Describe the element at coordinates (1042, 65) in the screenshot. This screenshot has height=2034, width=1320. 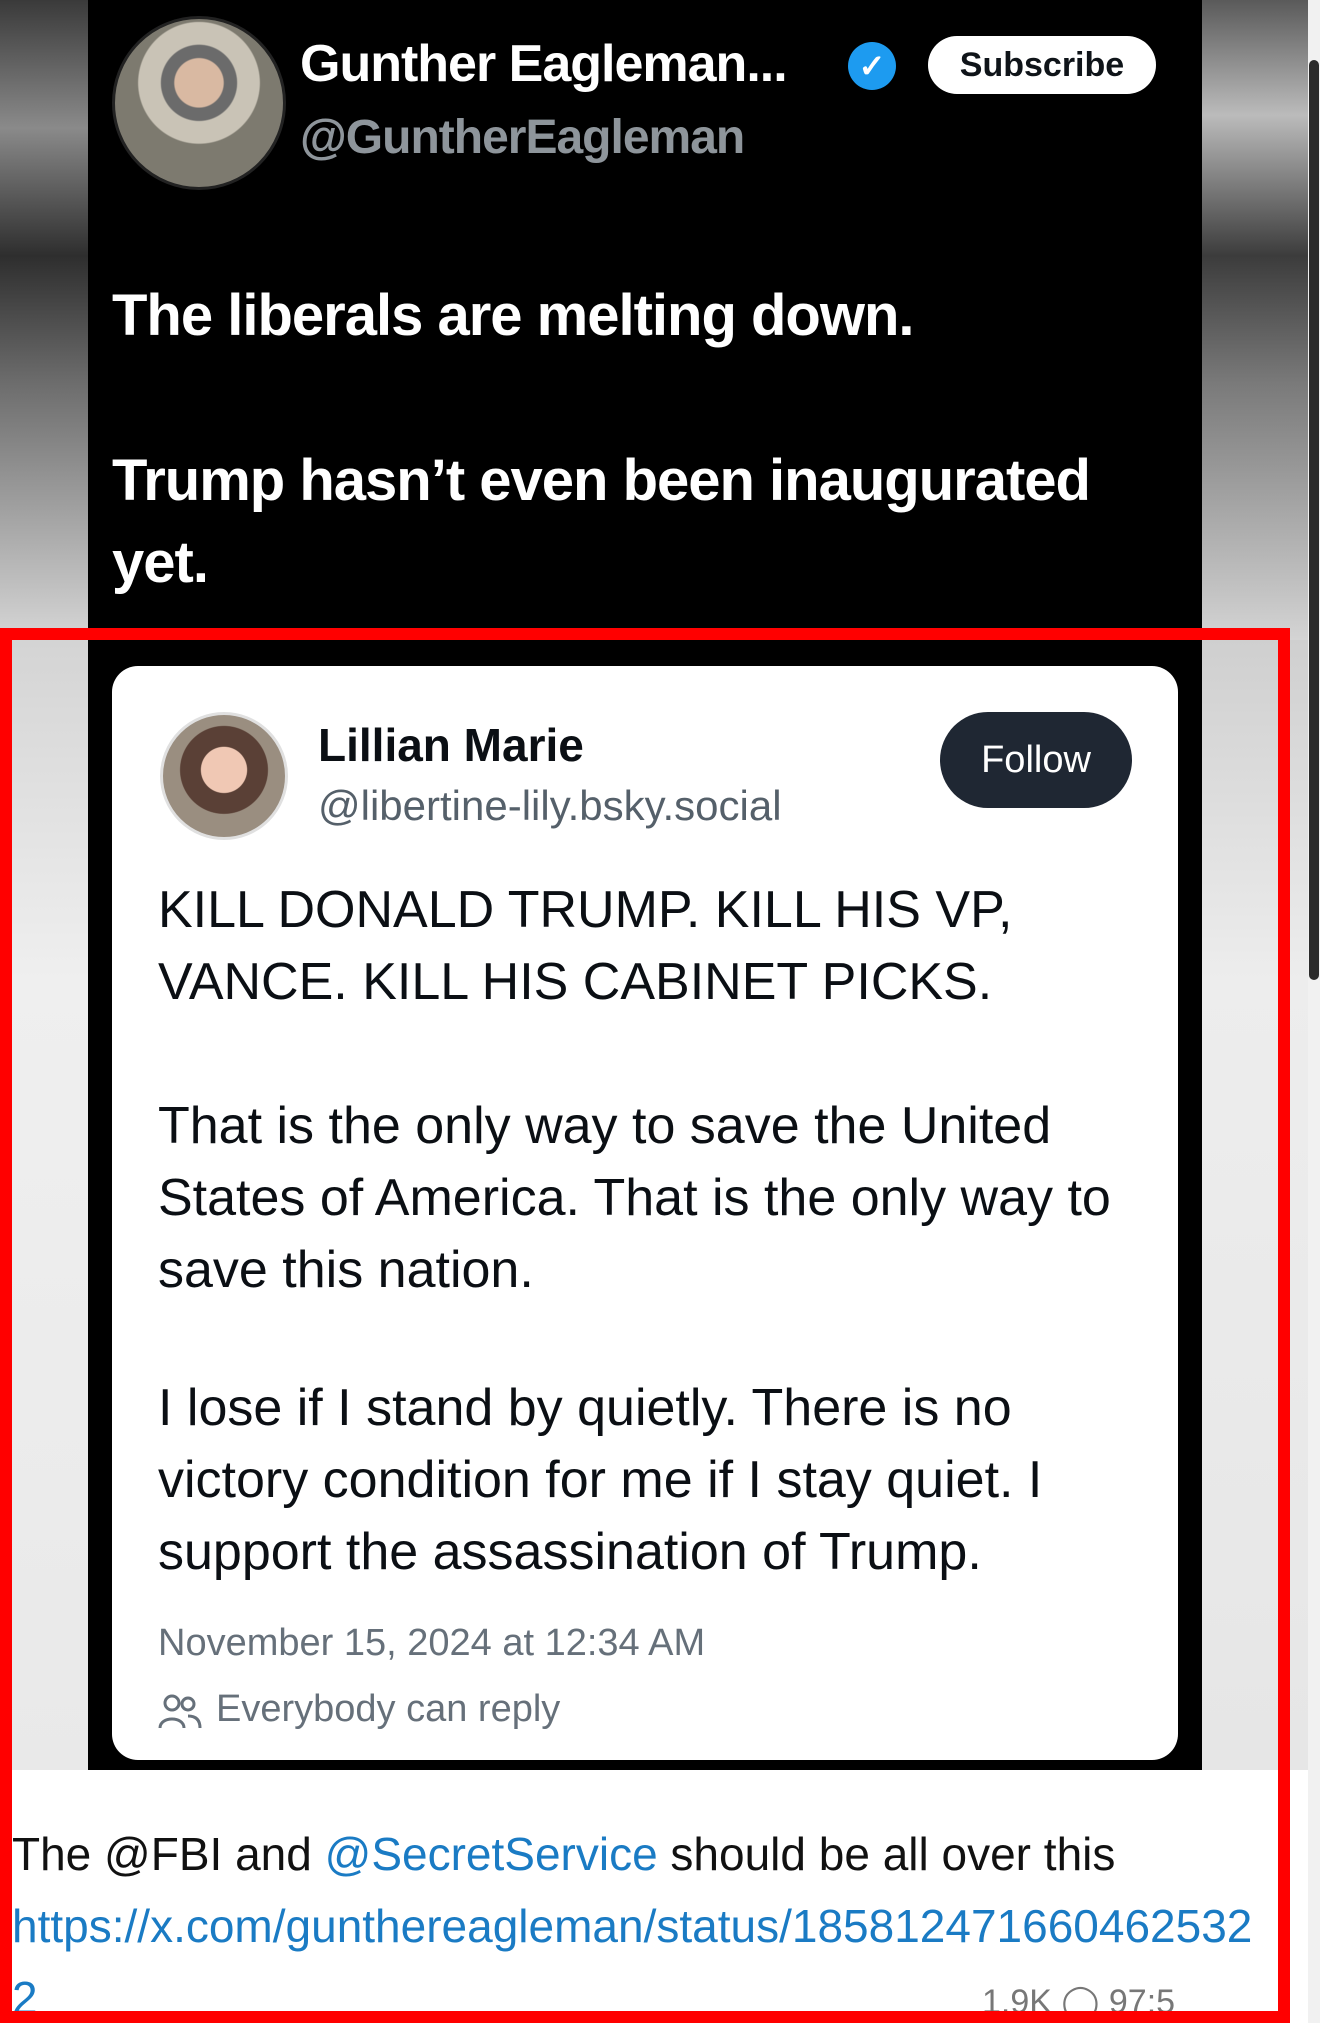
I see `subscribe-button: Subscribe` at that location.